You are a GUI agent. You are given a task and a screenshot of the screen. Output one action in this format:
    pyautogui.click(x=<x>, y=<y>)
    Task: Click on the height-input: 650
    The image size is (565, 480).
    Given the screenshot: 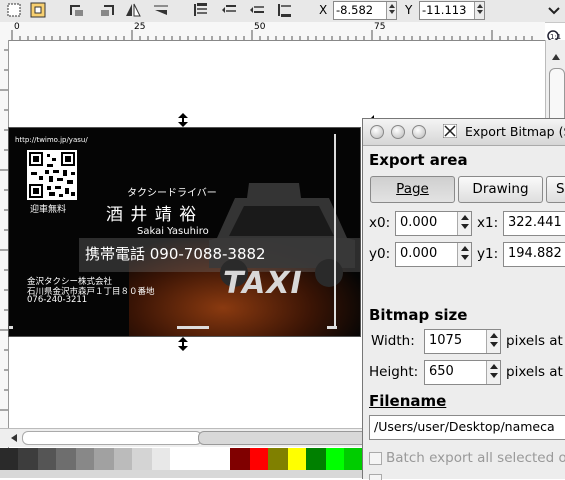 What is the action you would take?
    pyautogui.click(x=462, y=372)
    